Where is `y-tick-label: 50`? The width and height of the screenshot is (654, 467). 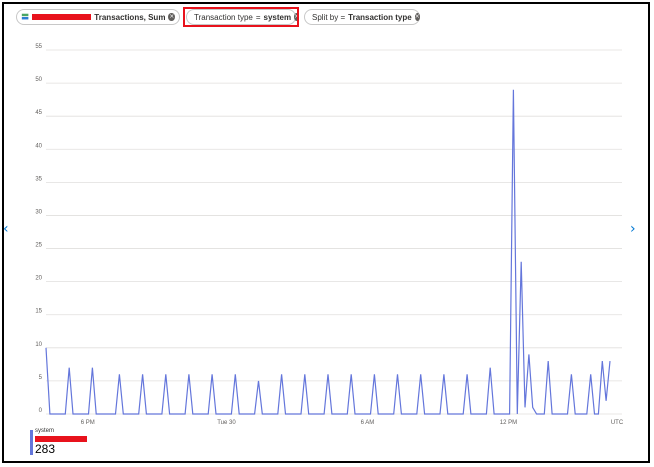
y-tick-label: 50 is located at coordinates (38, 80).